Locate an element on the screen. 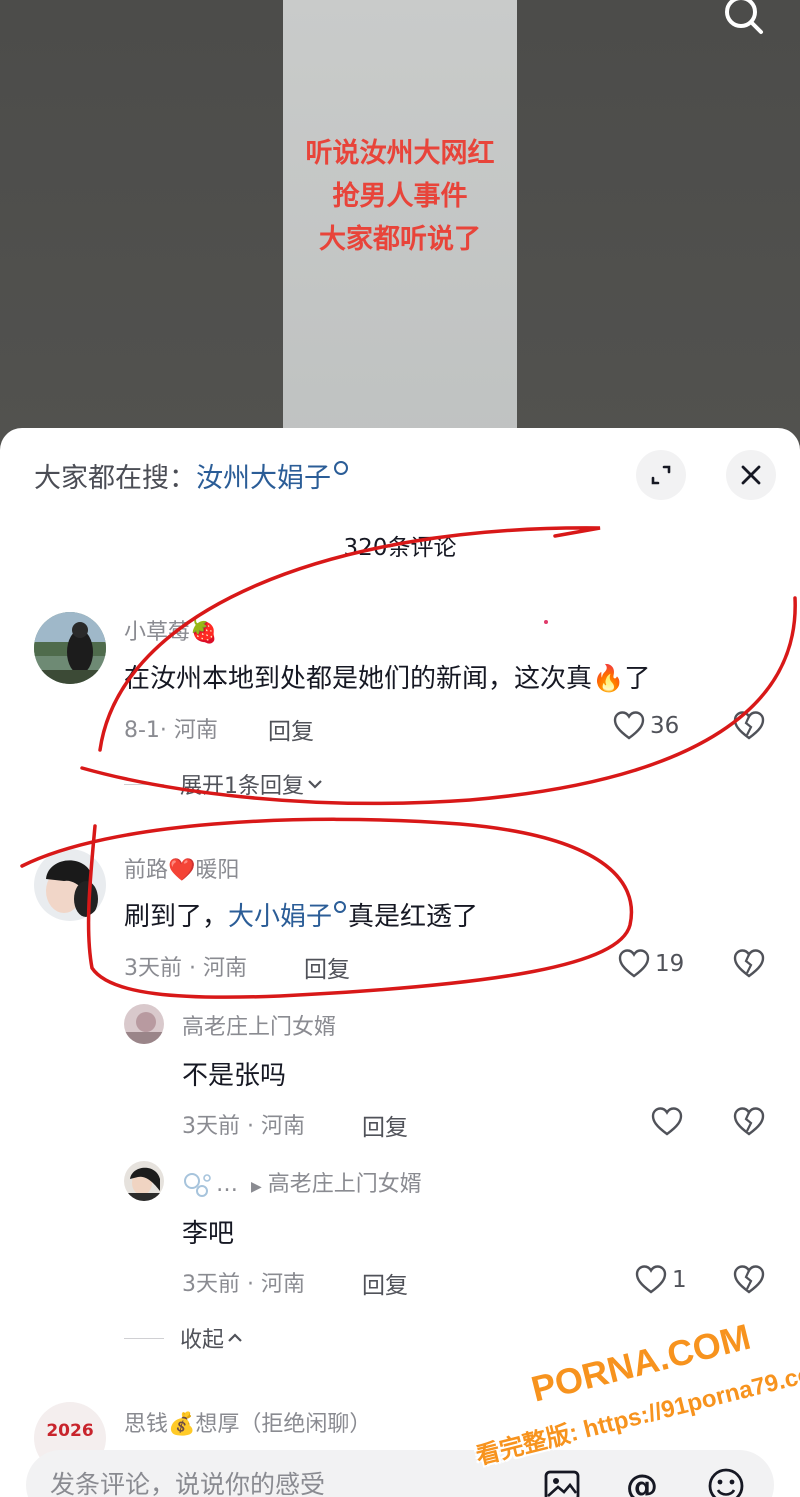  expand-button is located at coordinates (661, 475).